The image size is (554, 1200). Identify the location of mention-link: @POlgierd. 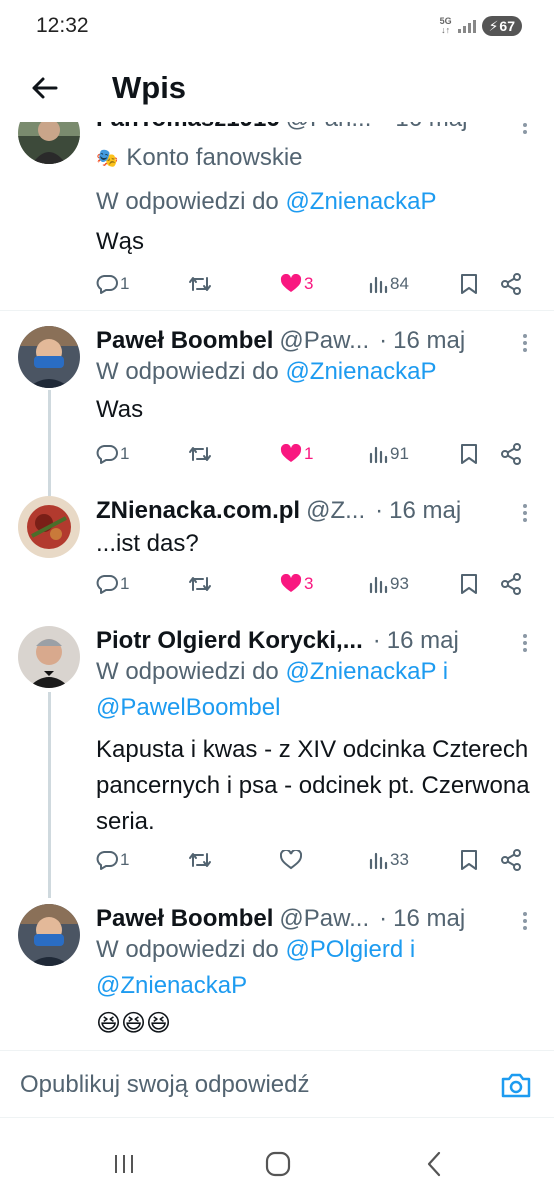
(344, 949).